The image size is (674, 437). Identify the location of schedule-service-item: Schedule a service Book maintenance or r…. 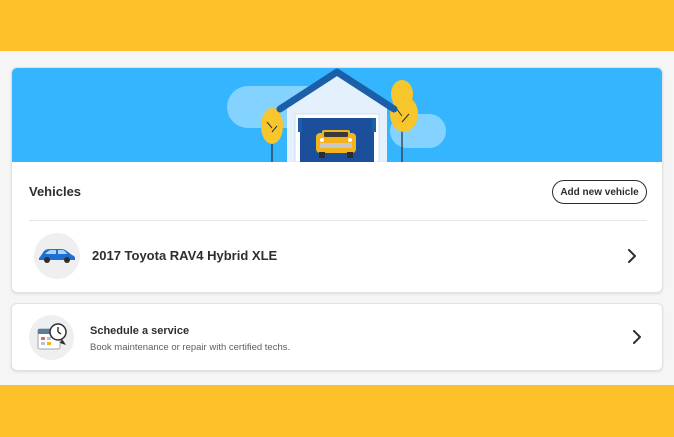
(337, 337).